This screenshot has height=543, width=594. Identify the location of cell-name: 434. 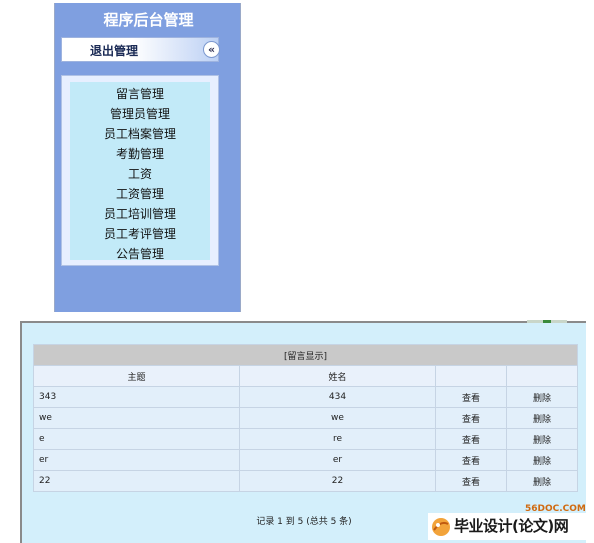
(337, 397).